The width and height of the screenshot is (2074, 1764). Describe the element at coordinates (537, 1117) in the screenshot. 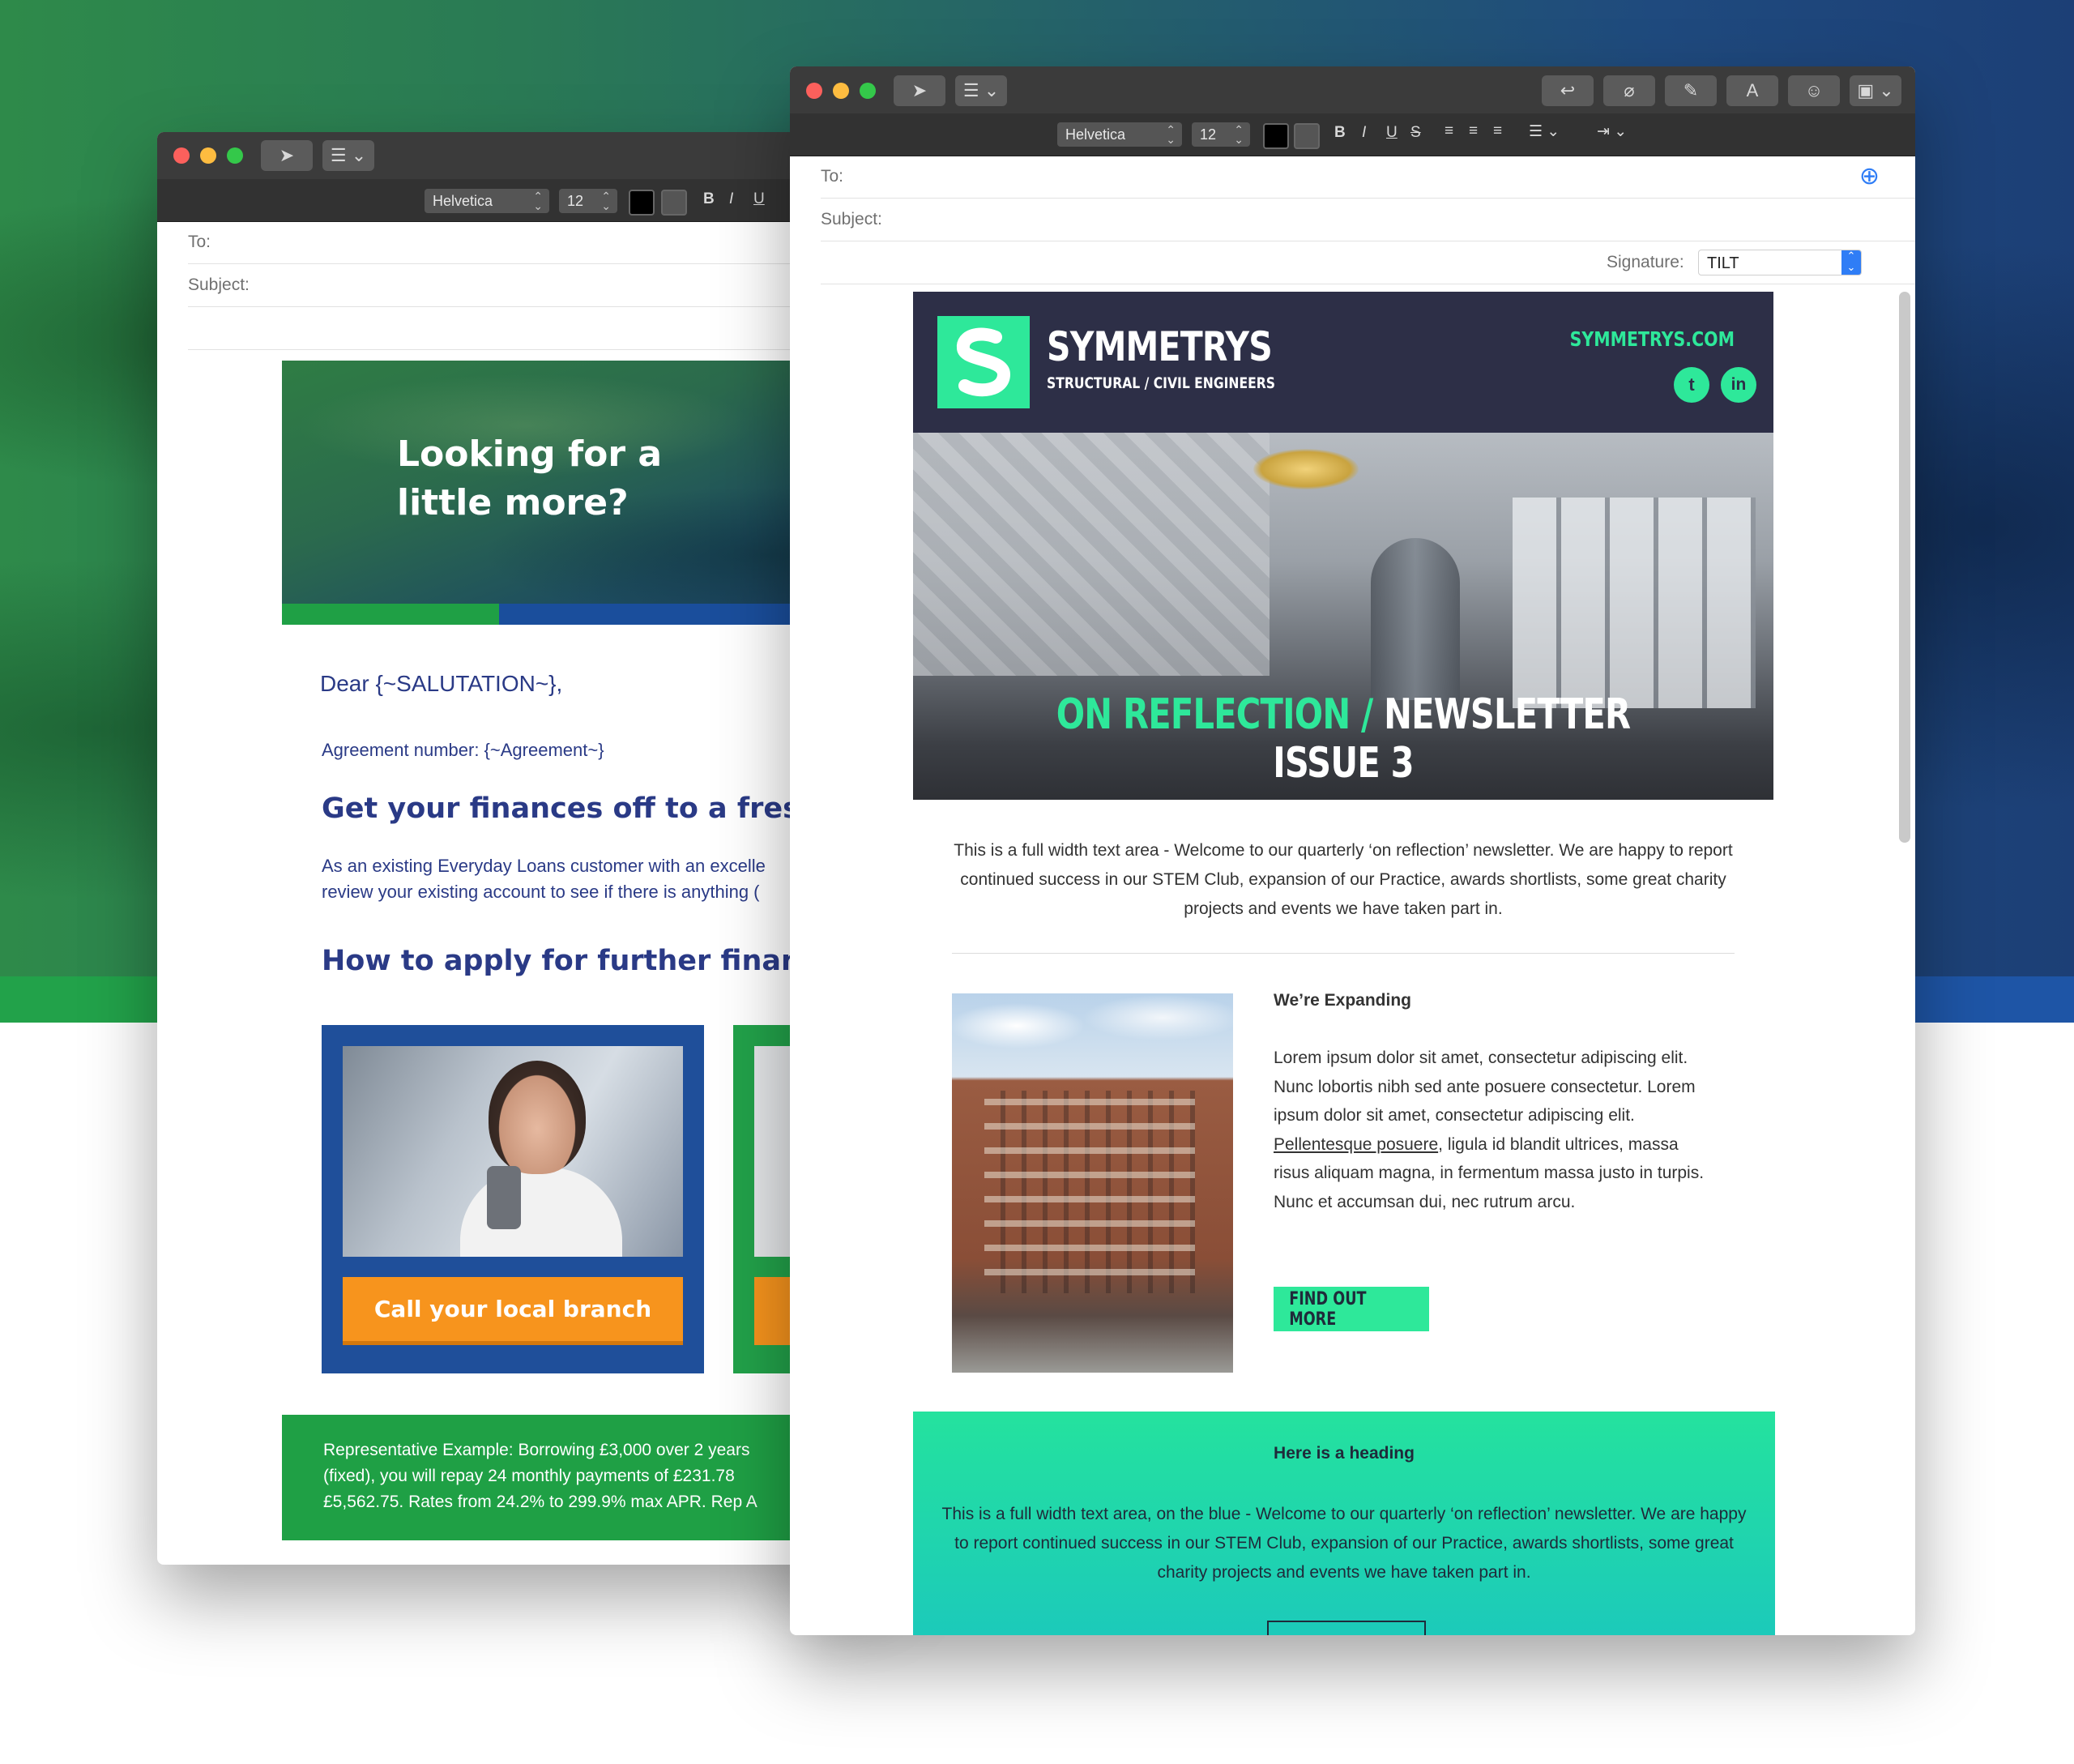

I see `person-head` at that location.